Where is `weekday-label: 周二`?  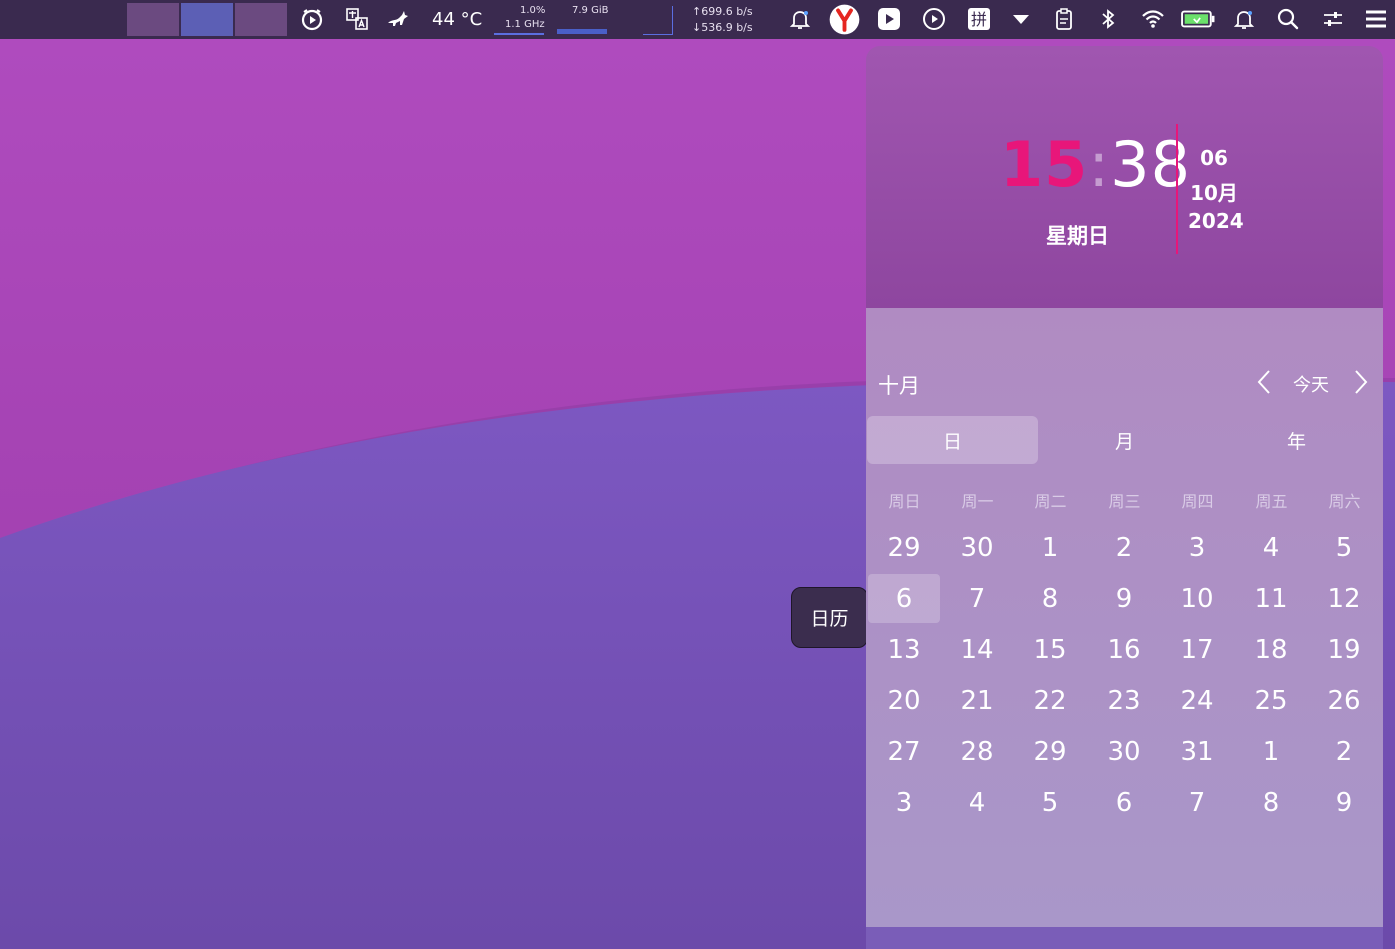 weekday-label: 周二 is located at coordinates (1050, 501).